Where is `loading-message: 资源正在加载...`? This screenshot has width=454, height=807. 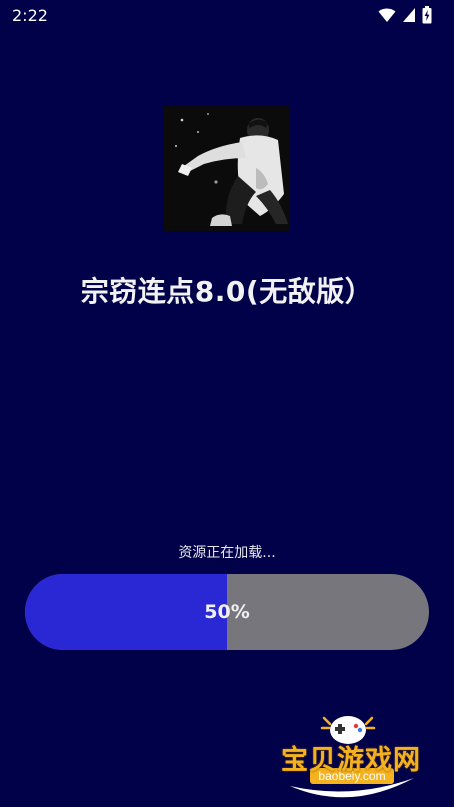
loading-message: 资源正在加载... is located at coordinates (227, 553).